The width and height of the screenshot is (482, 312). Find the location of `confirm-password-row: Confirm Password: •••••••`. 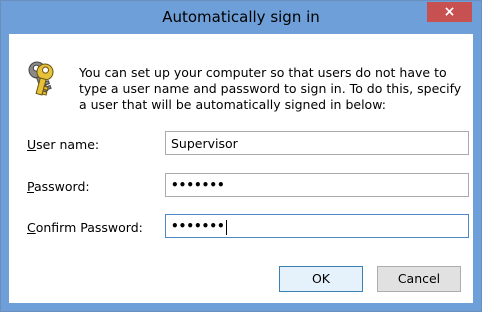

confirm-password-row: Confirm Password: ••••••• is located at coordinates (241, 227).